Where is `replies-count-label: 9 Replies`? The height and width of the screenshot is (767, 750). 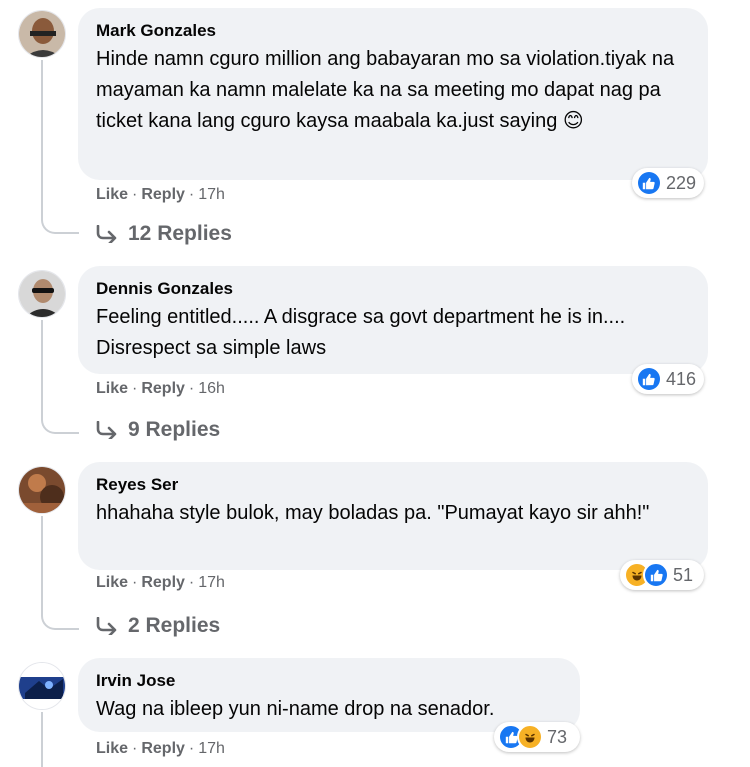 replies-count-label: 9 Replies is located at coordinates (174, 429).